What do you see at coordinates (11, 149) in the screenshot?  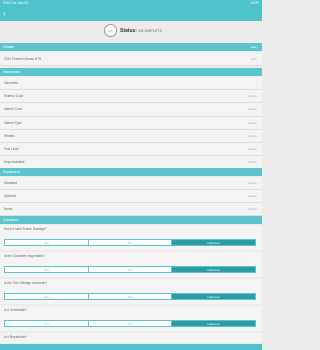 I see `row-label: Fuel Level` at bounding box center [11, 149].